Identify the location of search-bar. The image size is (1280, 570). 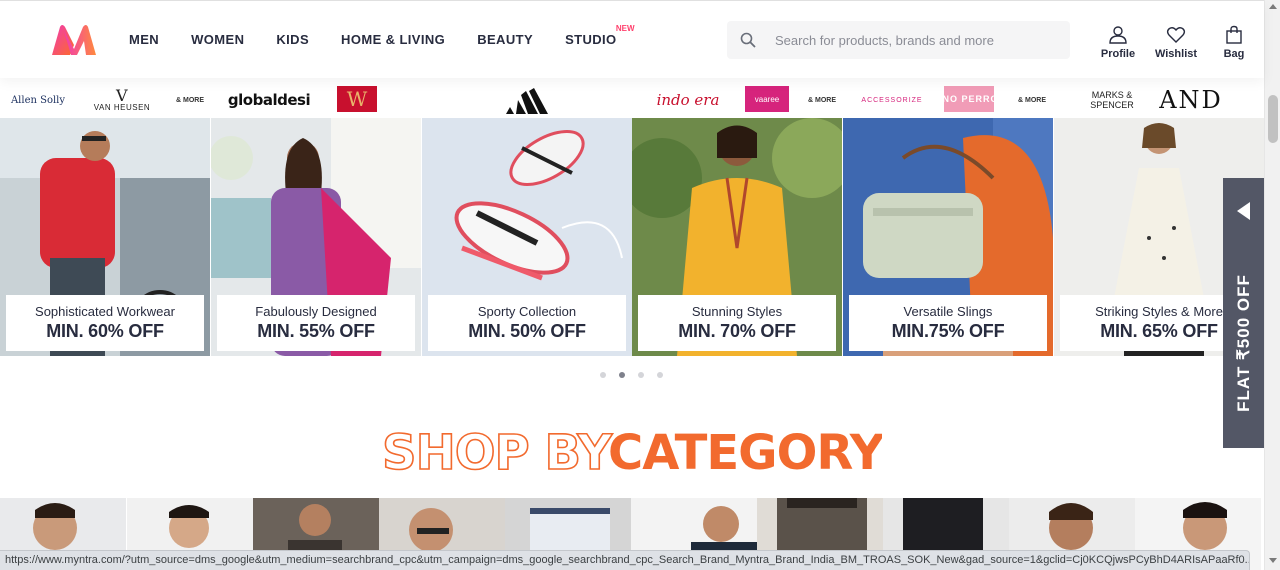
(898, 40).